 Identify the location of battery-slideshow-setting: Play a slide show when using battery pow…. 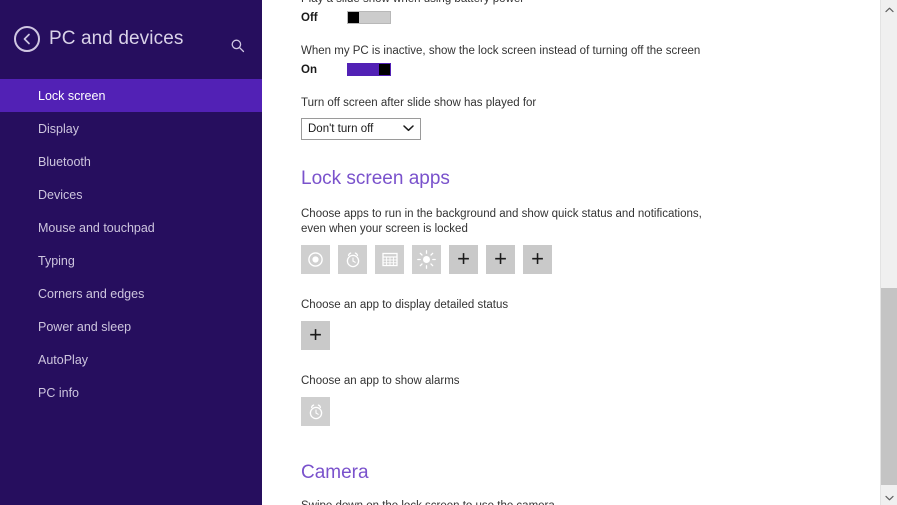
(581, 12).